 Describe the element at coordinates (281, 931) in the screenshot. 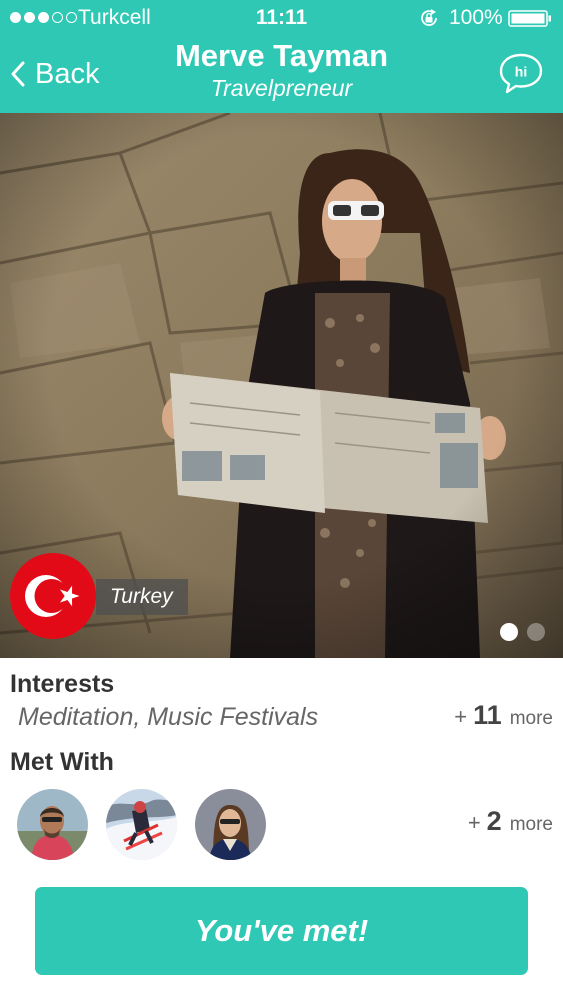

I see `youve-met-button: You've met!` at that location.